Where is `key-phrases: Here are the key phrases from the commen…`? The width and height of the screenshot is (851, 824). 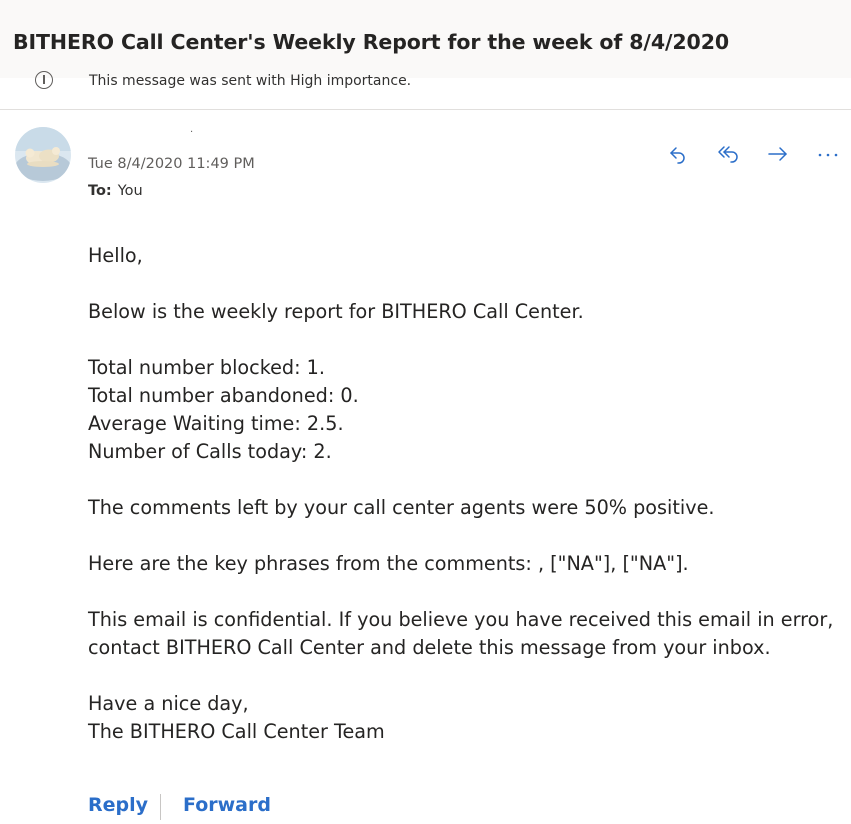 key-phrases: Here are the key phrases from the commen… is located at coordinates (388, 563).